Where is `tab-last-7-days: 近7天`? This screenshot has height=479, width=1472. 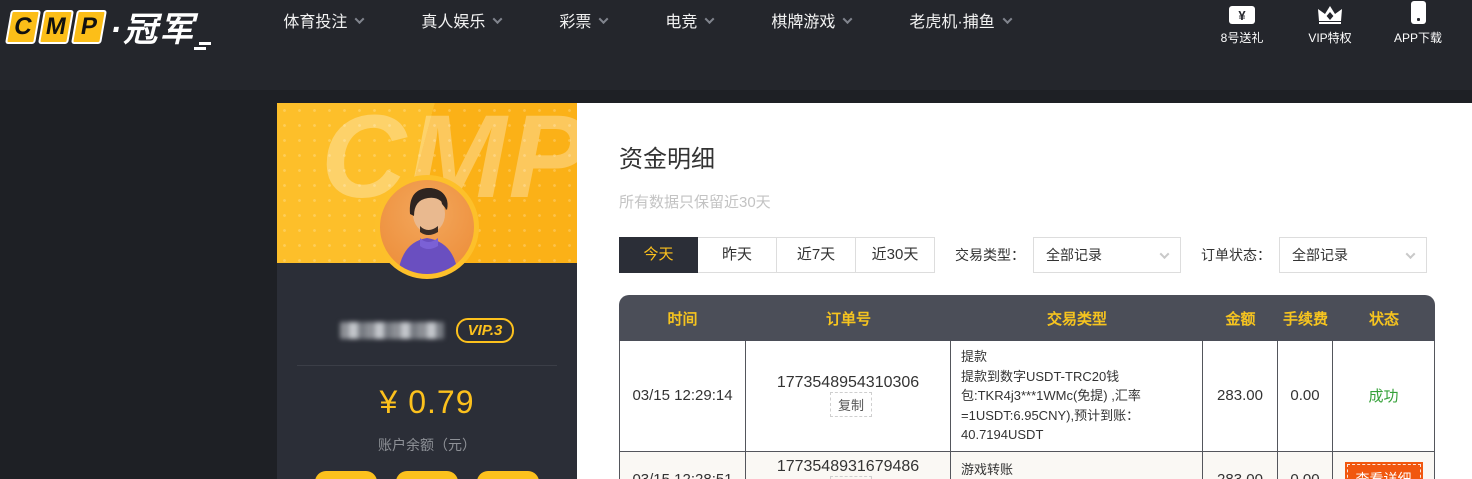
tab-last-7-days: 近7天 is located at coordinates (816, 255).